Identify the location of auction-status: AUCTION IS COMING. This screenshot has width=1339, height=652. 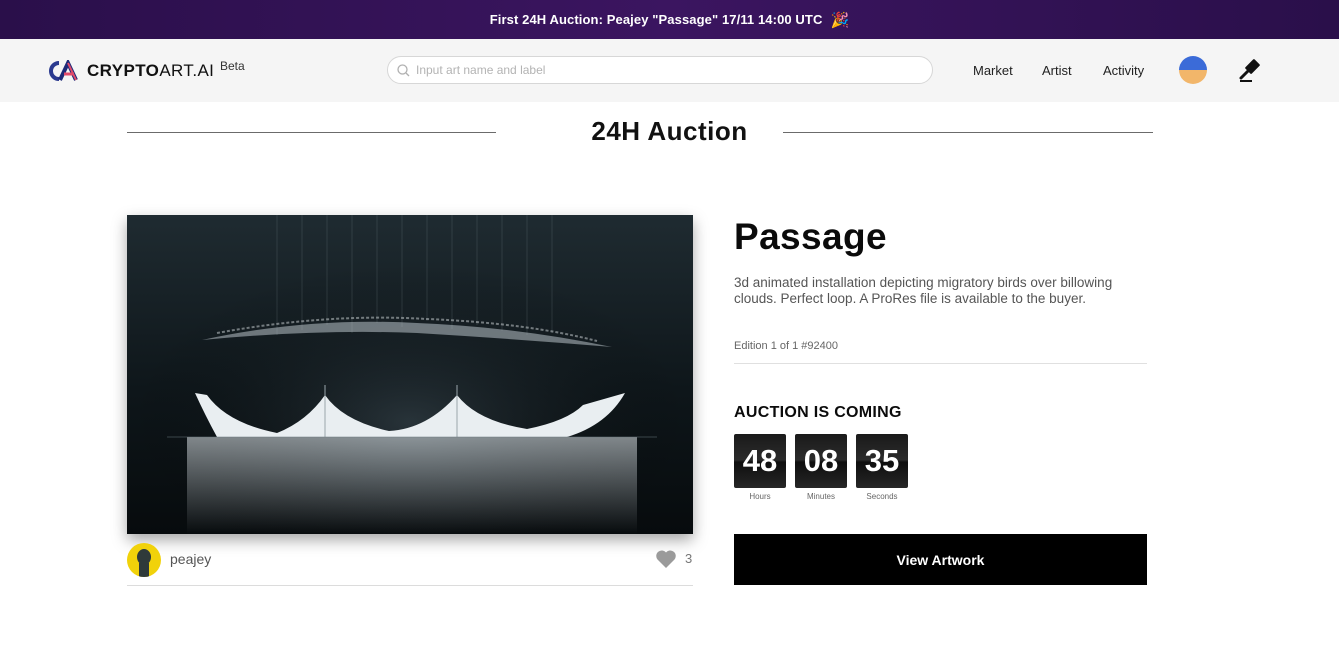
(818, 412).